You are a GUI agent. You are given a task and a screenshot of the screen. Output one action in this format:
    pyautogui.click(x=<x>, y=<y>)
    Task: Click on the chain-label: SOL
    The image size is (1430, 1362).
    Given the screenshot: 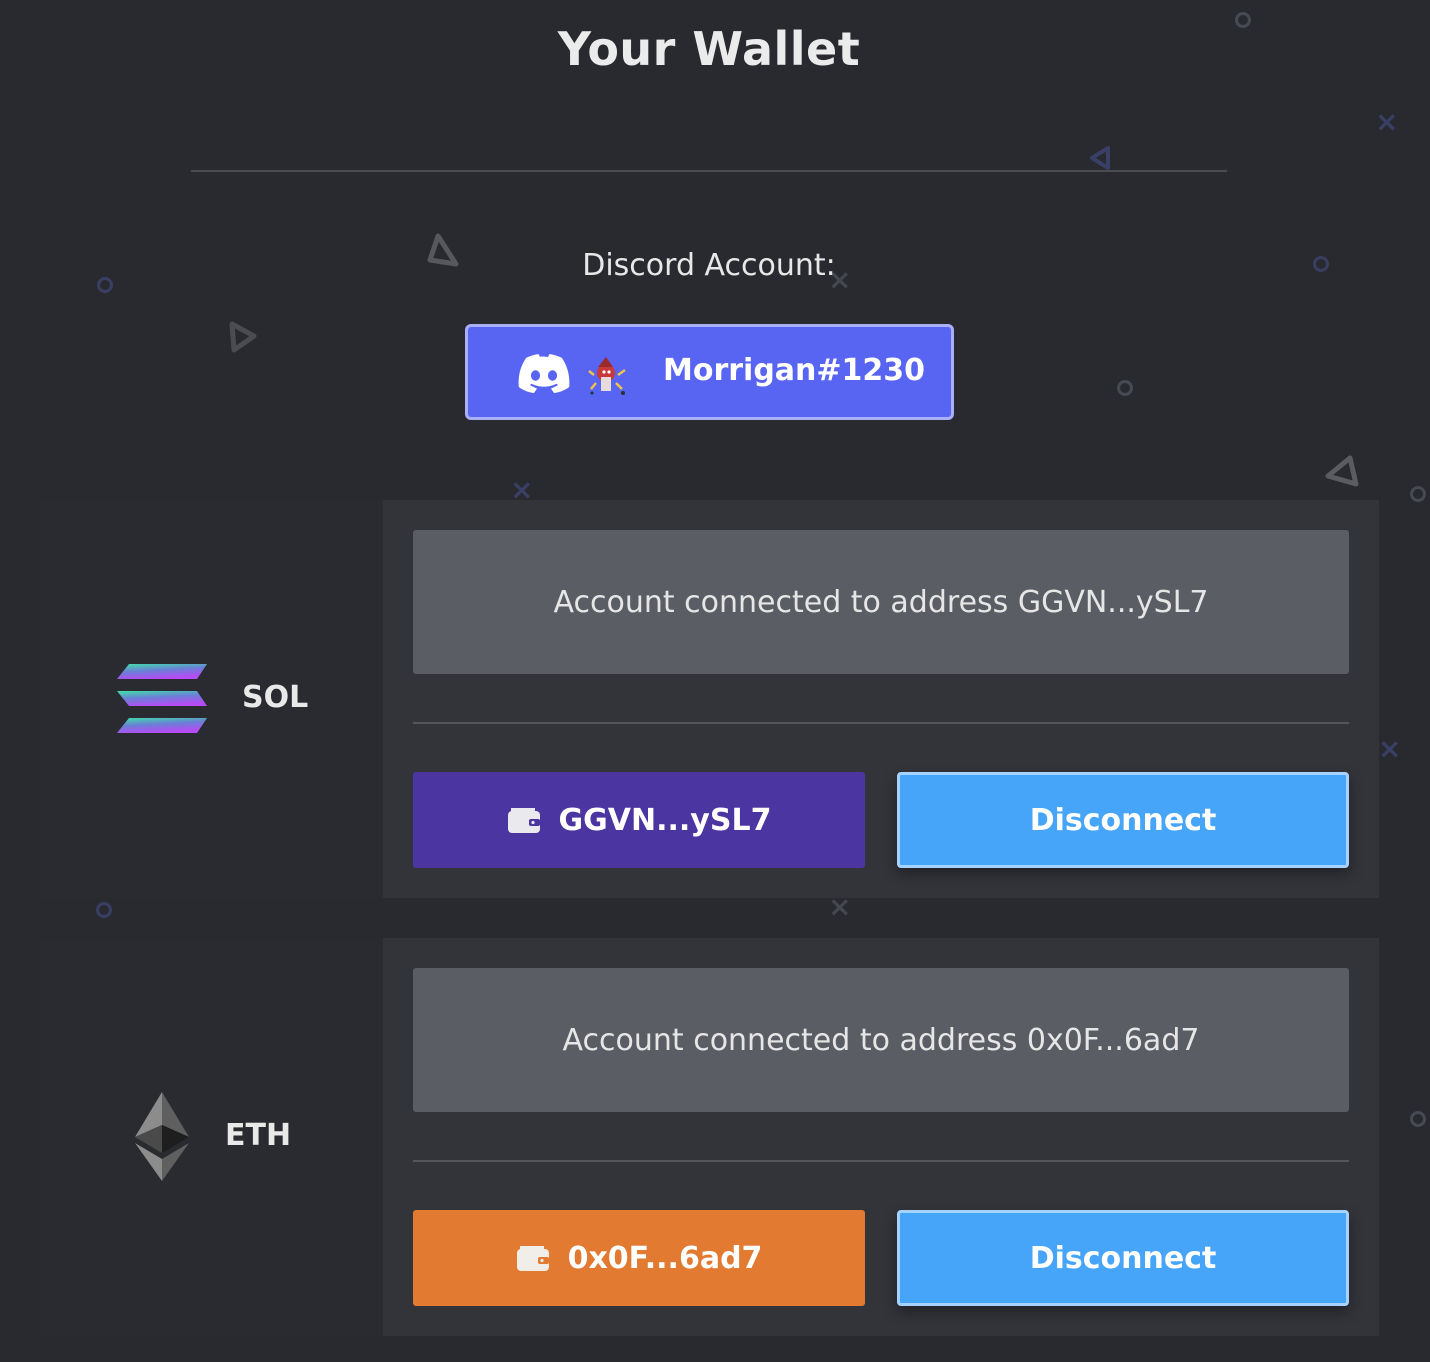 What is the action you would take?
    pyautogui.click(x=275, y=697)
    